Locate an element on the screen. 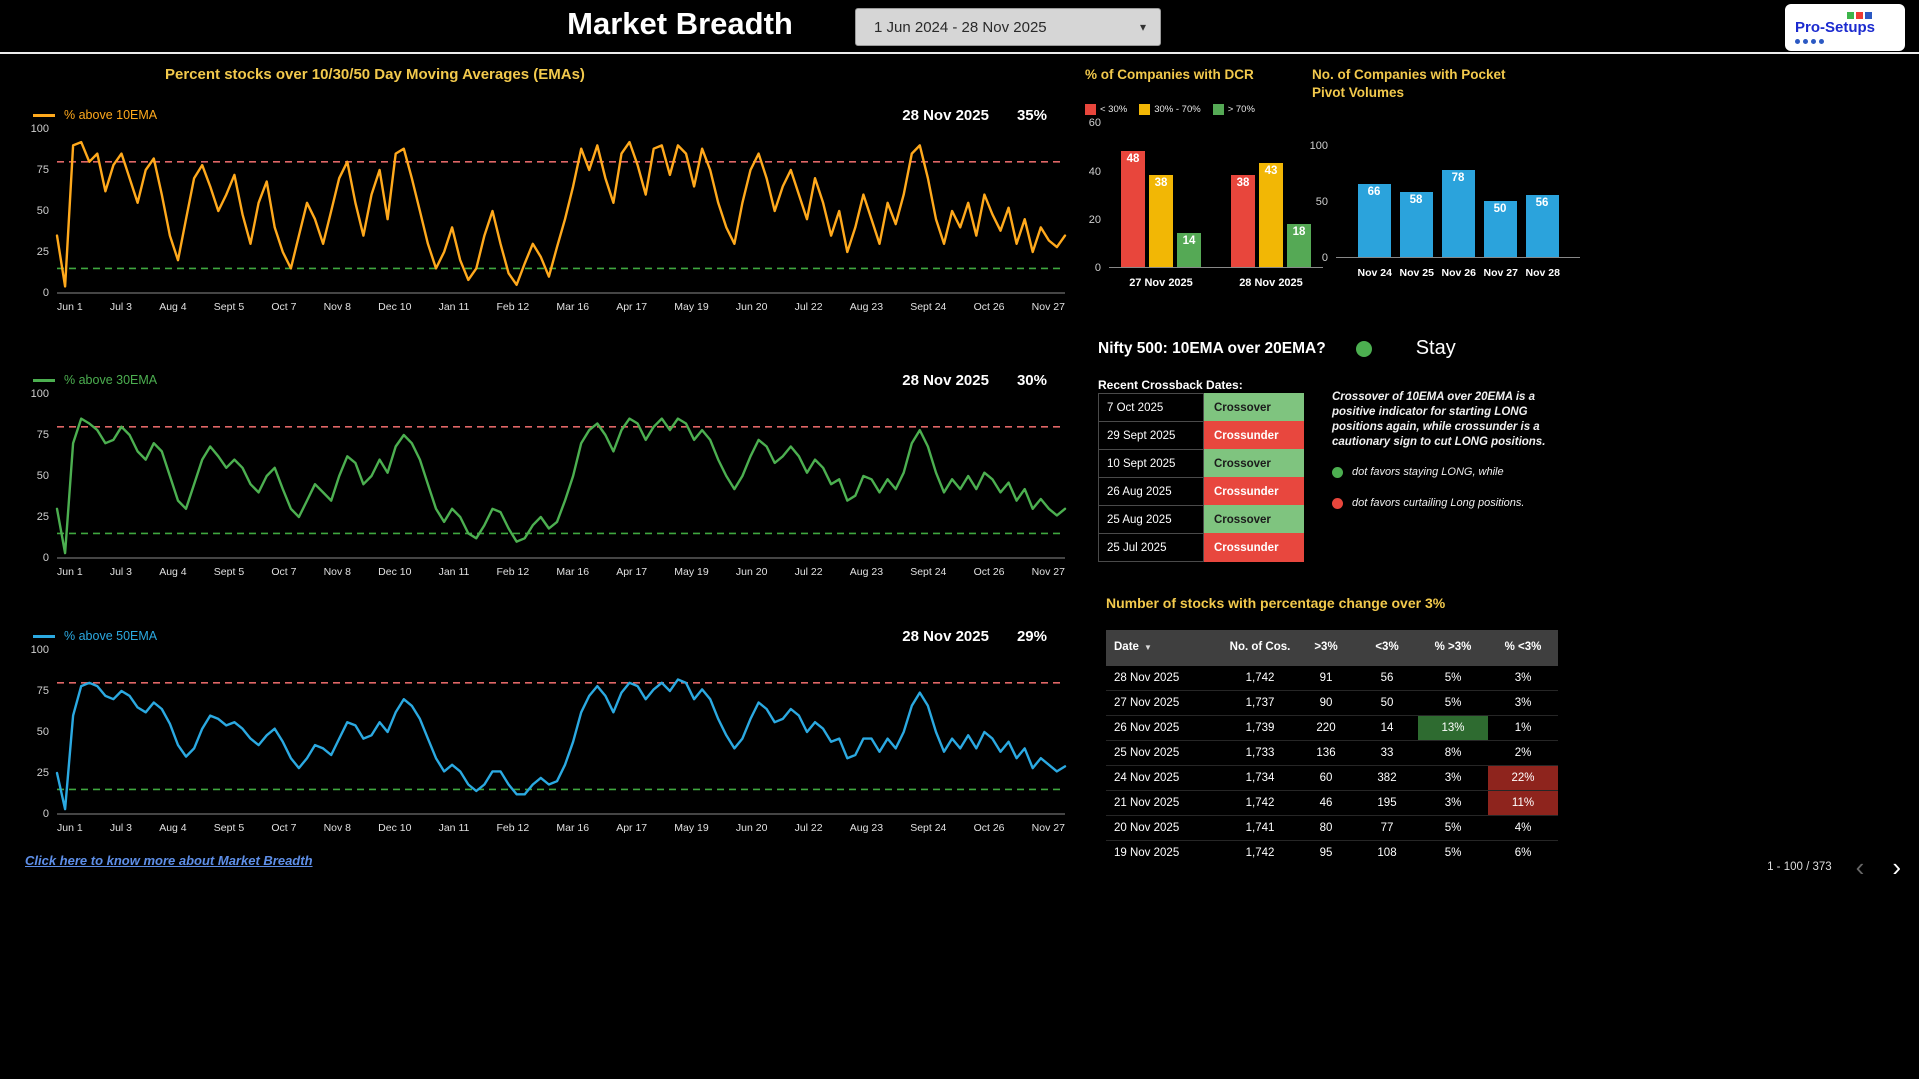 This screenshot has width=1919, height=1079. table-cell: 1,734 is located at coordinates (1260, 778).